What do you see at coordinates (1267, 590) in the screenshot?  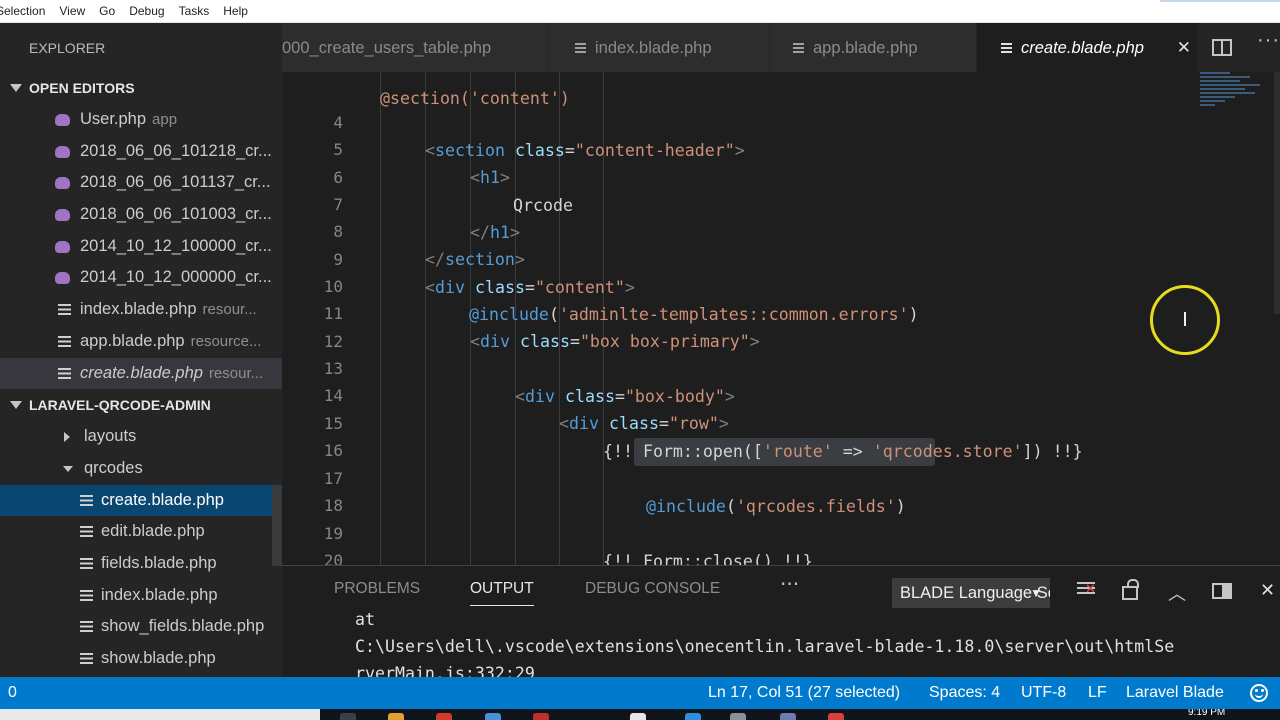 I see `close-panel-icon: ✕` at bounding box center [1267, 590].